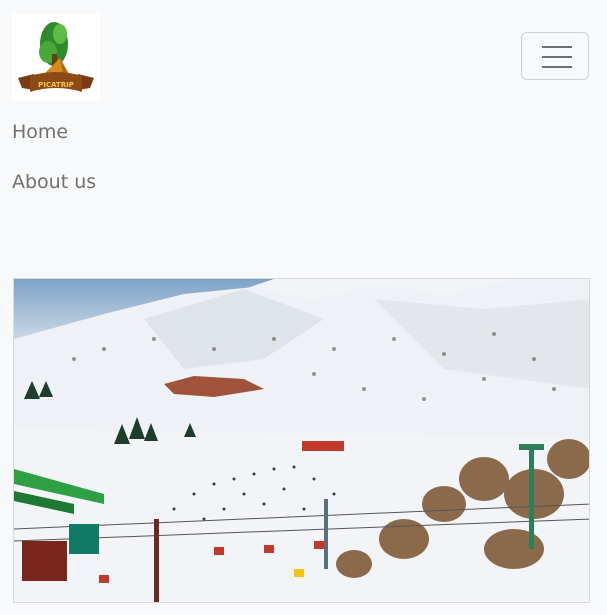  What do you see at coordinates (40, 132) in the screenshot?
I see `nav-link-home: Home` at bounding box center [40, 132].